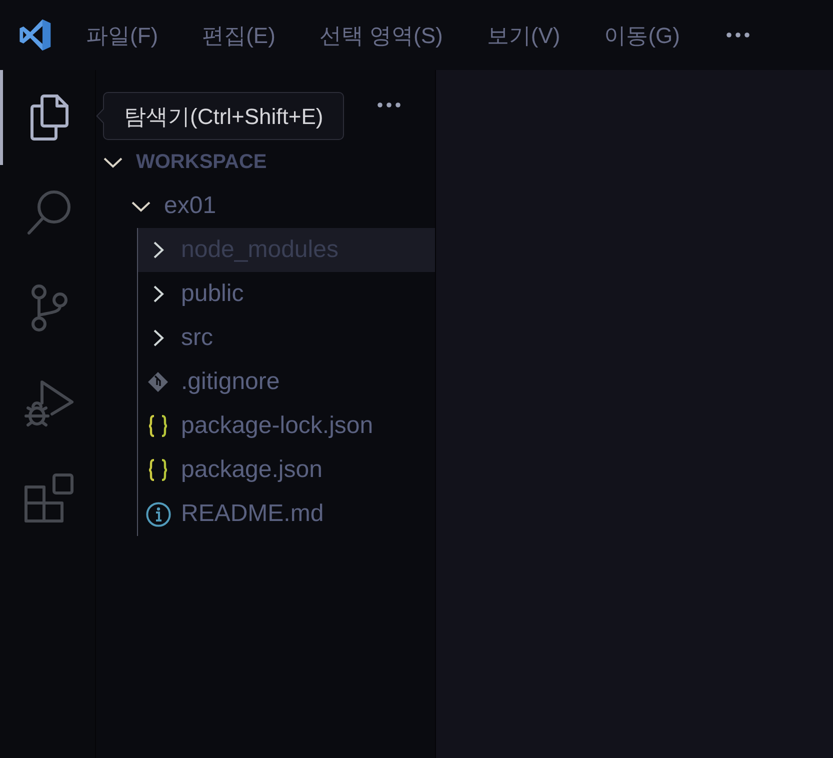  I want to click on menu-item: 보기(V), so click(523, 35).